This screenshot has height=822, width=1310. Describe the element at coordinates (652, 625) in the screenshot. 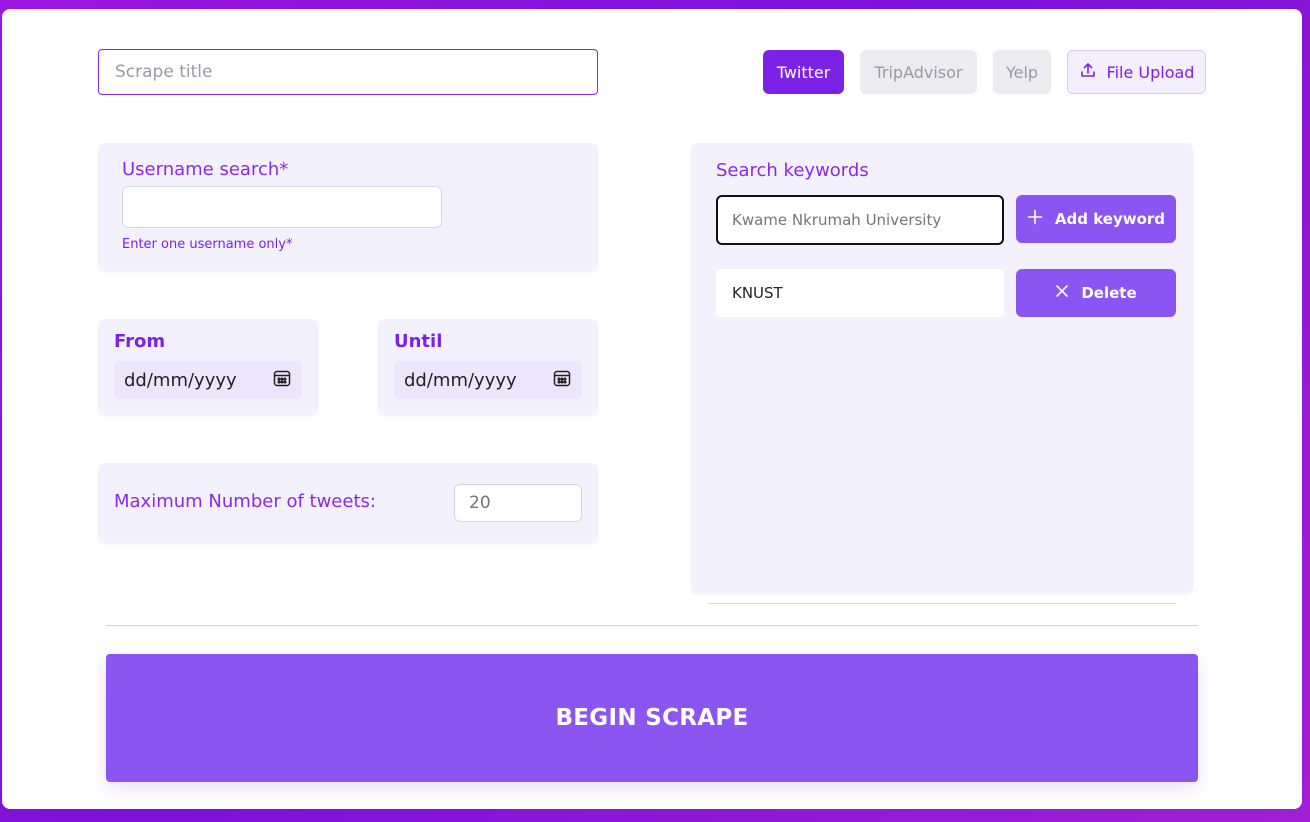

I see `section-divider` at that location.